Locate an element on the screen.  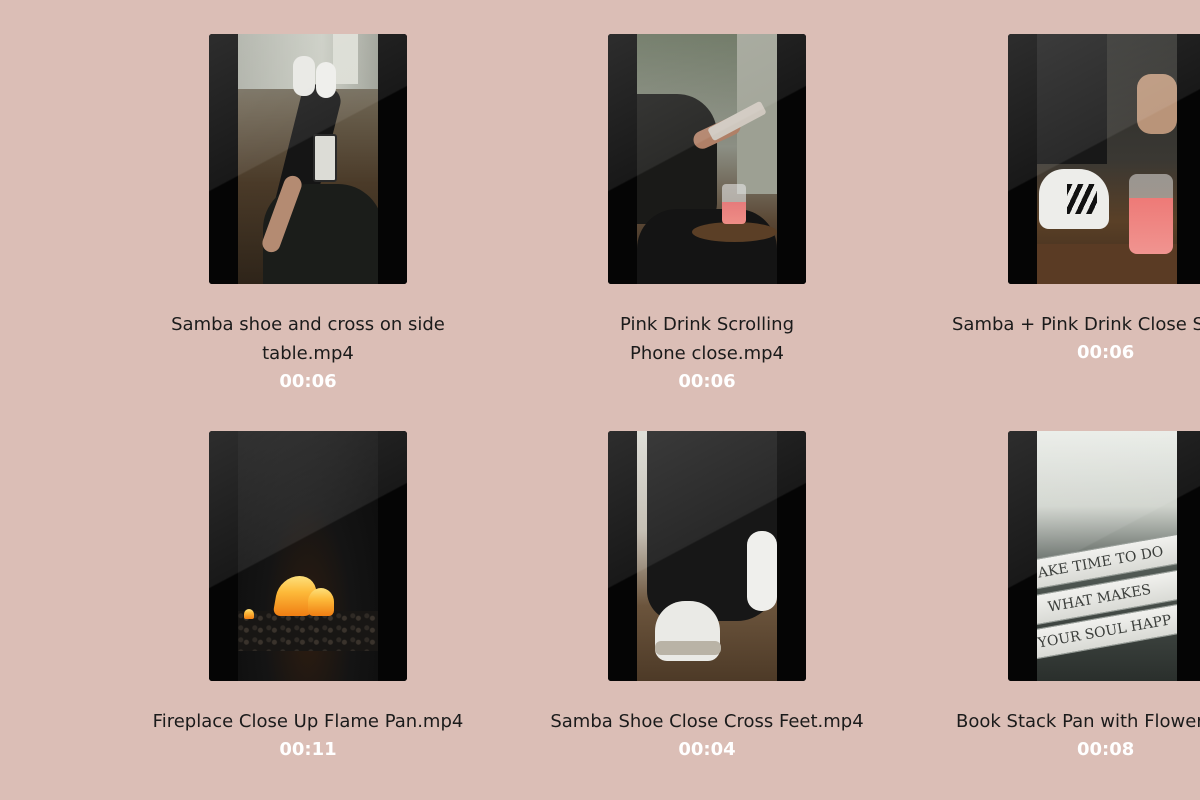
video-card: Samba Shoe Close Cross Feet.mp4 00:04 is located at coordinates (707, 597).